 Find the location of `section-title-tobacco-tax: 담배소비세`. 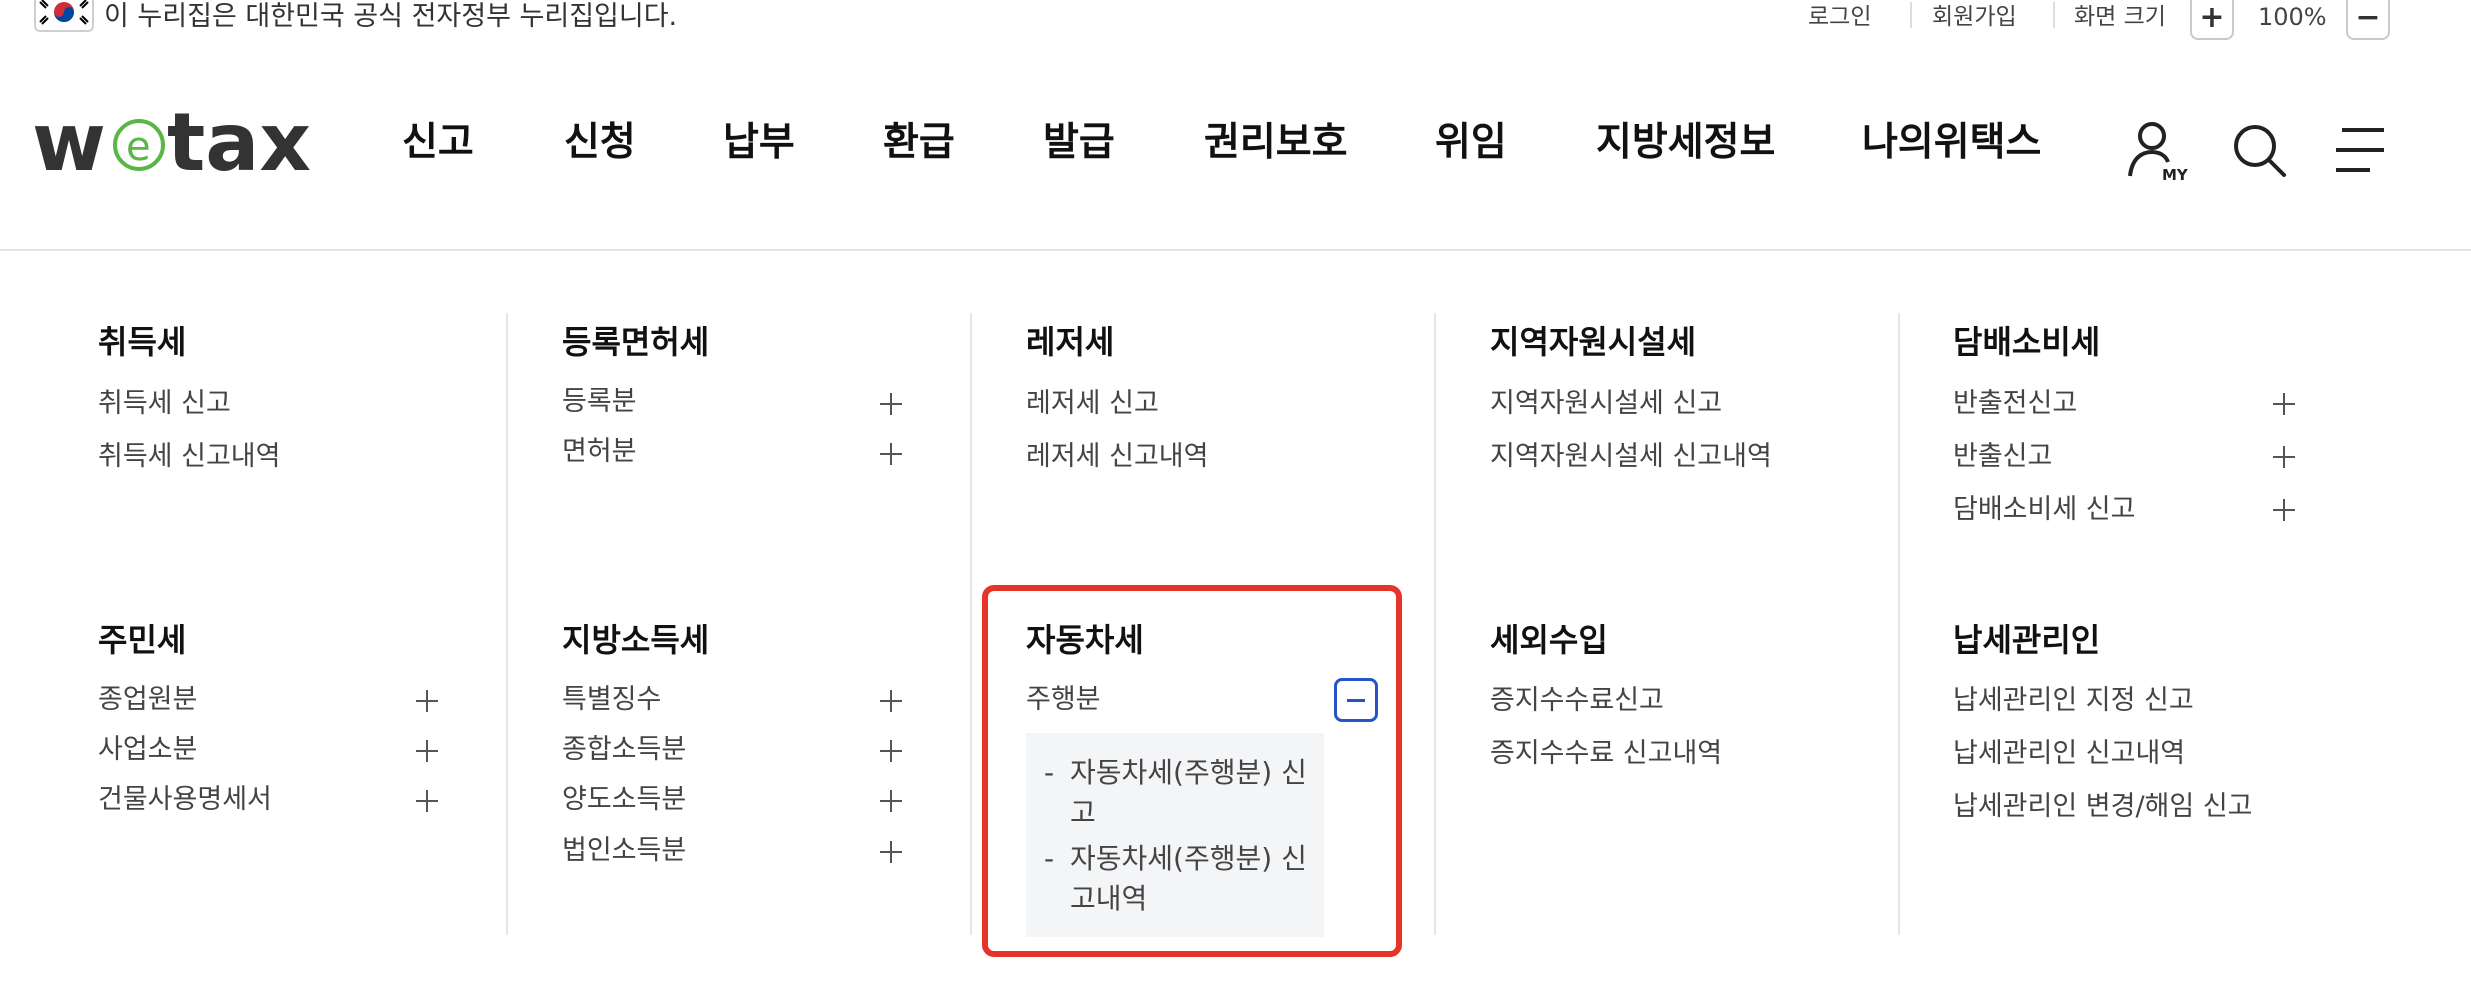

section-title-tobacco-tax: 담배소비세 is located at coordinates (2026, 342).